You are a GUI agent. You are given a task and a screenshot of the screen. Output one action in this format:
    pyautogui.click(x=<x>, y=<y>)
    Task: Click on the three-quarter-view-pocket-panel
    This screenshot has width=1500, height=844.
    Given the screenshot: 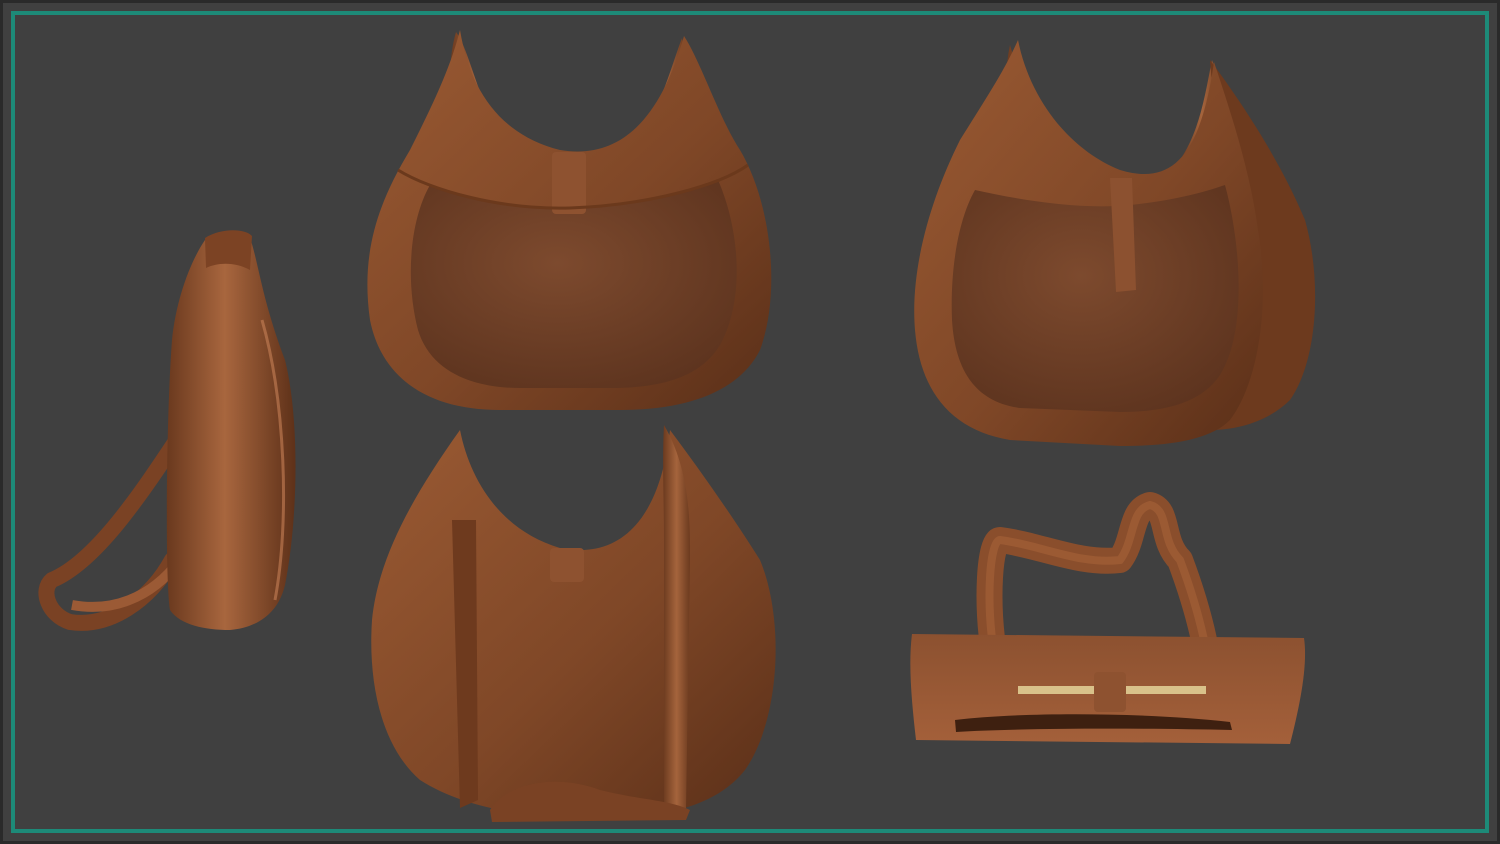 What is the action you would take?
    pyautogui.click(x=1095, y=298)
    